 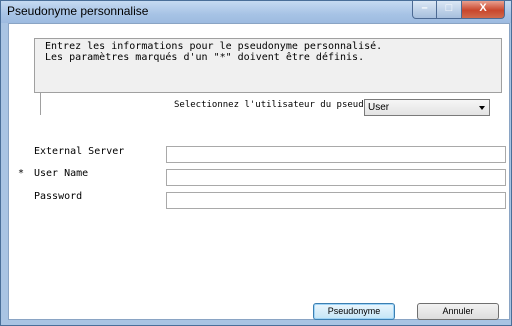 What do you see at coordinates (458, 311) in the screenshot?
I see `cancel-button: Annuler` at bounding box center [458, 311].